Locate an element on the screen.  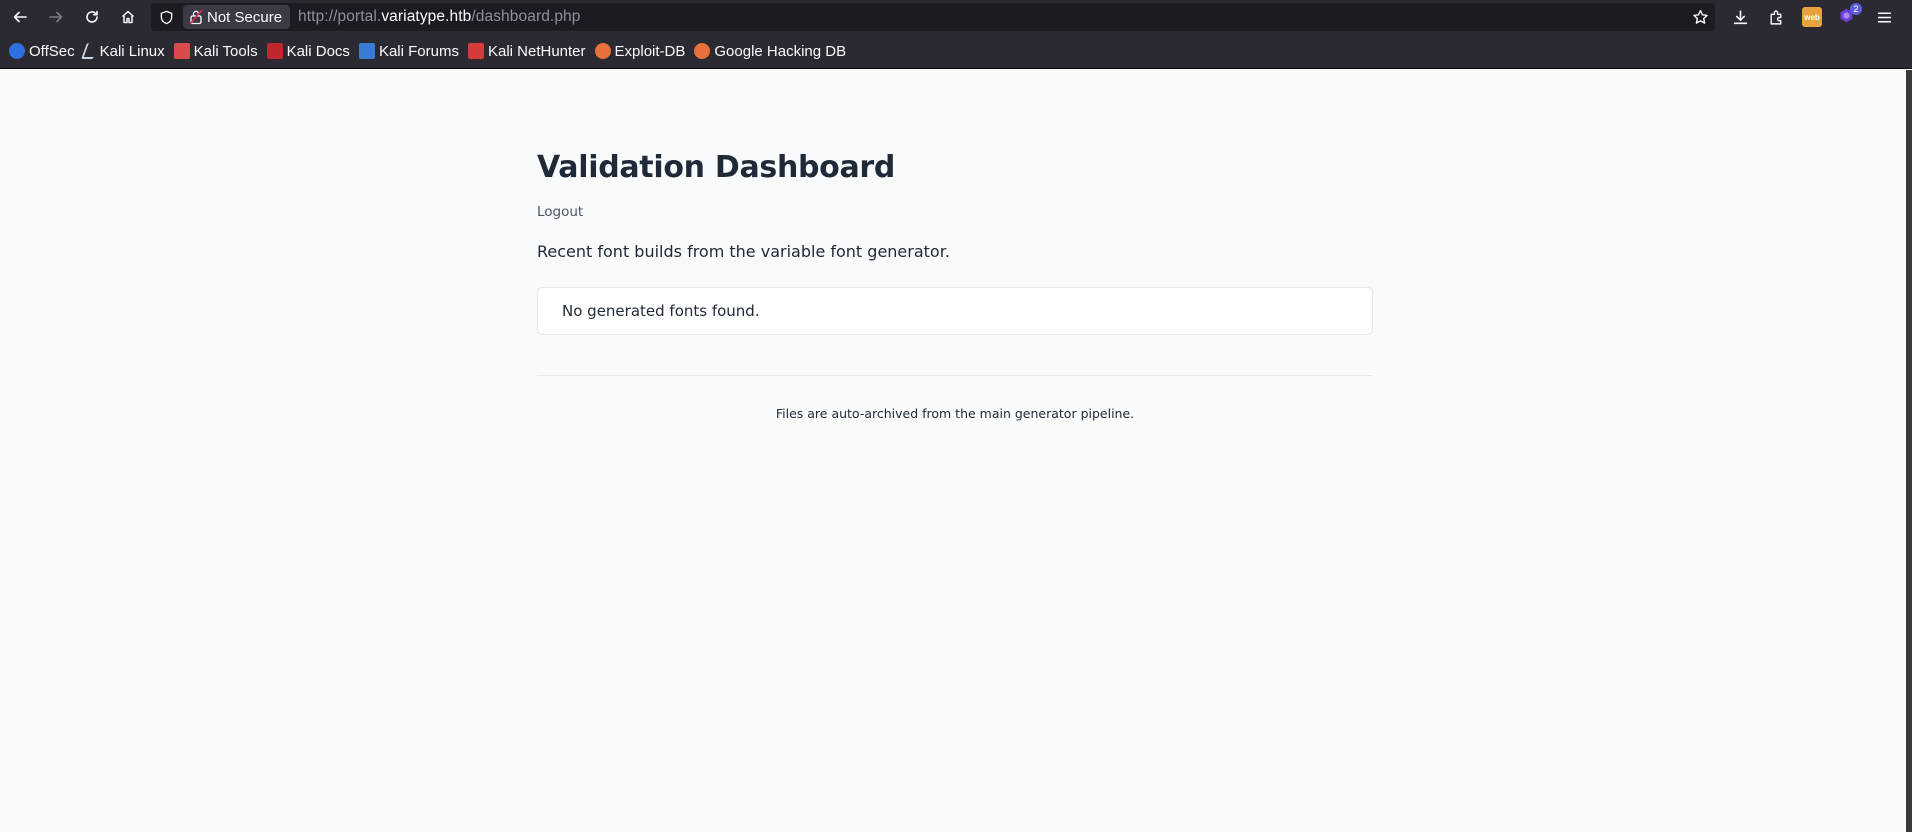
web-extension-icon: web is located at coordinates (1812, 17).